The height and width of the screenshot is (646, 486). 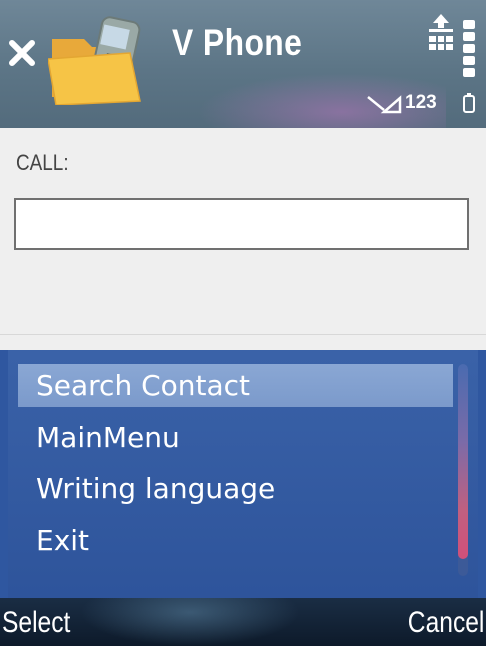 What do you see at coordinates (235, 437) in the screenshot?
I see `menu-item-mainmenu: MainMenu` at bounding box center [235, 437].